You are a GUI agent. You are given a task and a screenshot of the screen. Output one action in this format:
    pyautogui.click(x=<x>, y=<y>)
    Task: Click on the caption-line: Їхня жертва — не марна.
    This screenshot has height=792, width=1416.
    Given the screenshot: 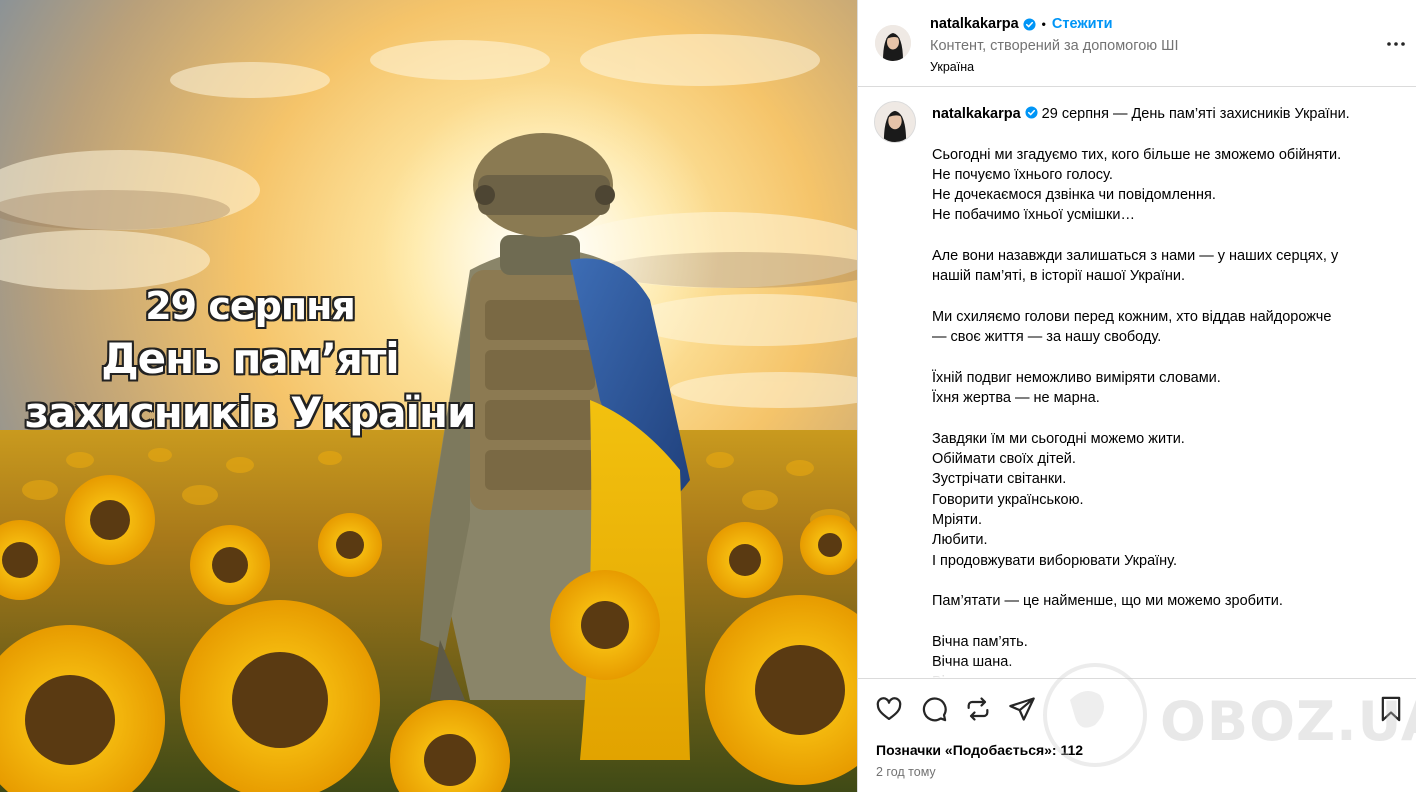 What is the action you would take?
    pyautogui.click(x=1016, y=398)
    